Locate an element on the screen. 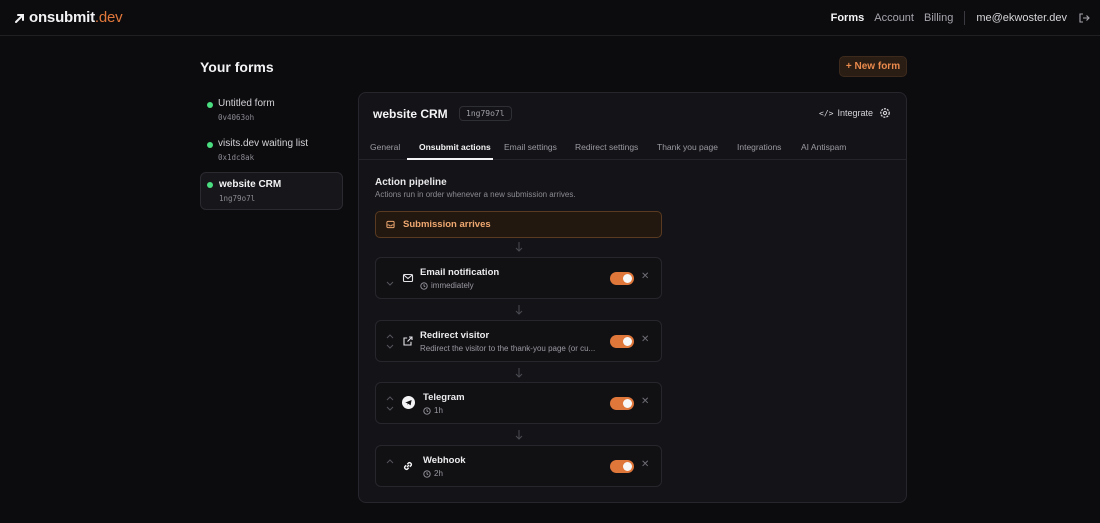 This screenshot has height=523, width=1100. tab-general: General is located at coordinates (385, 147).